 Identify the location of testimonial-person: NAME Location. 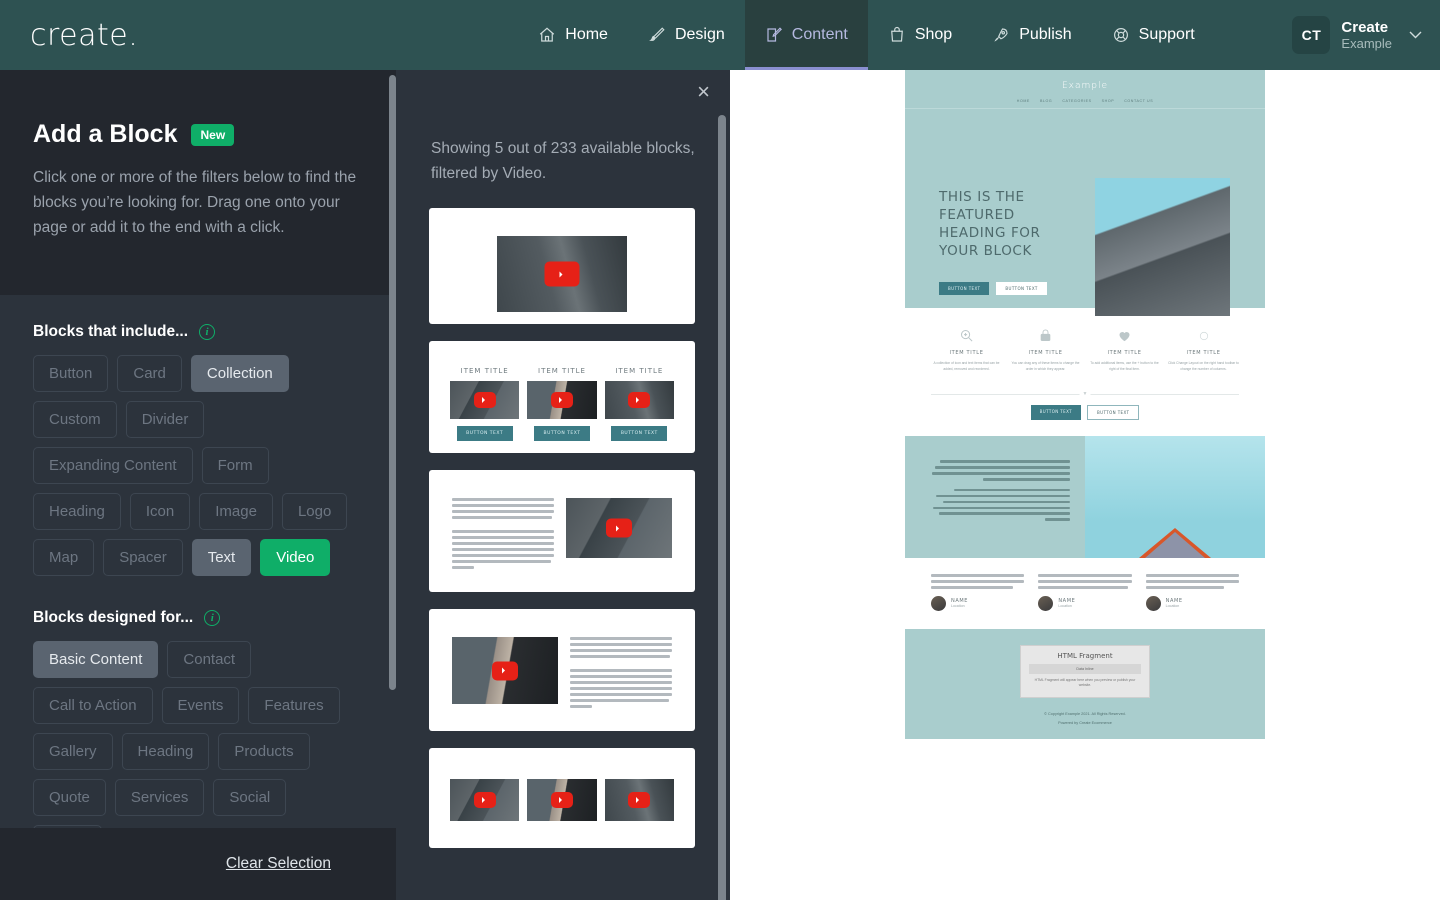
(1084, 603).